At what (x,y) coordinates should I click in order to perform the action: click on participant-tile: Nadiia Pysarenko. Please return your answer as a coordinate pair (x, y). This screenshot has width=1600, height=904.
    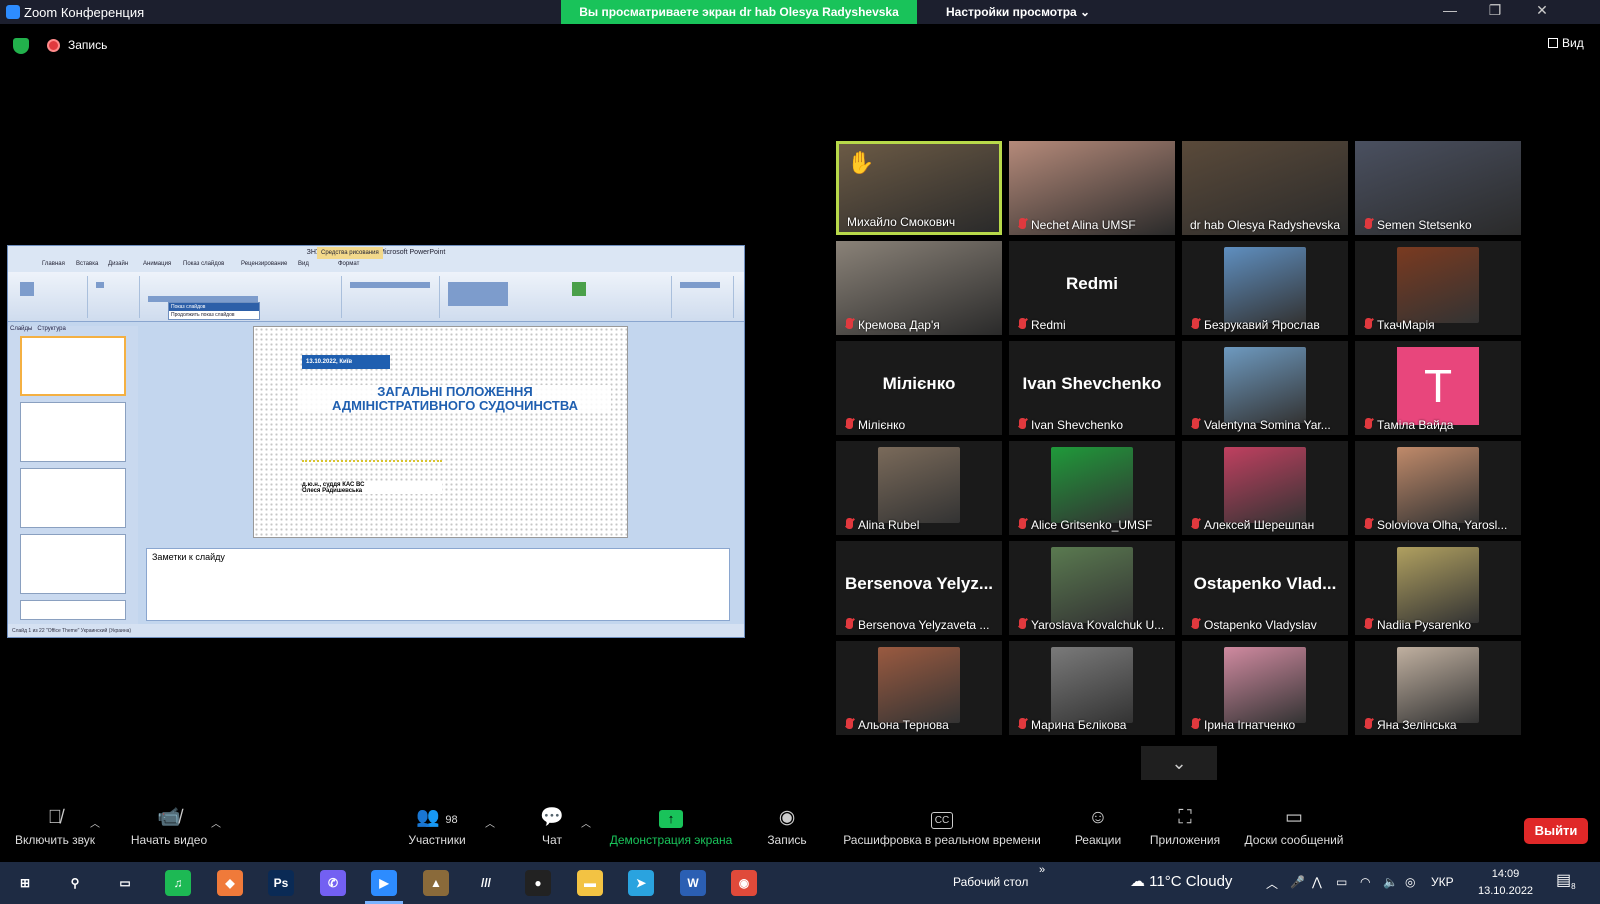
    Looking at the image, I should click on (1438, 588).